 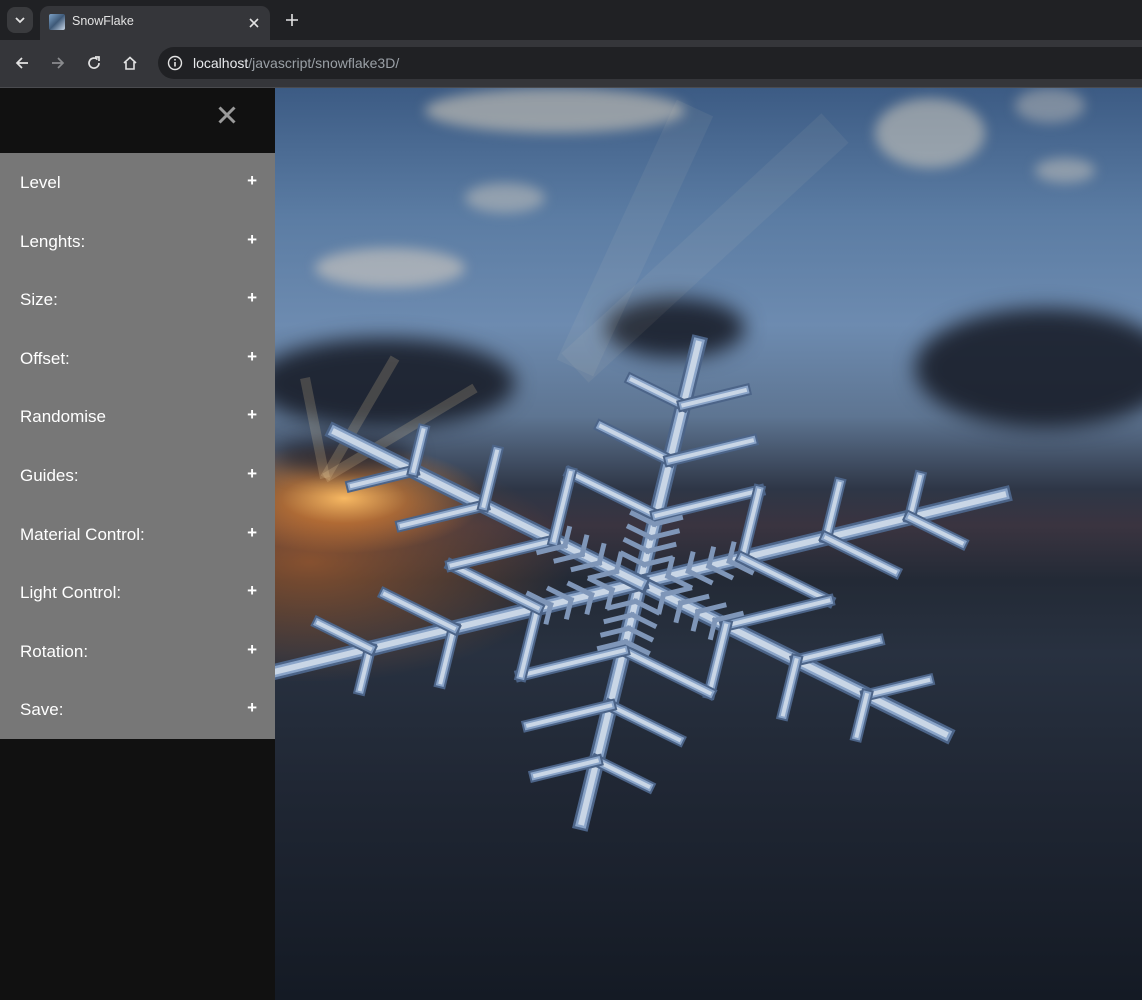 I want to click on menu-item-label: Size:, so click(x=39, y=300).